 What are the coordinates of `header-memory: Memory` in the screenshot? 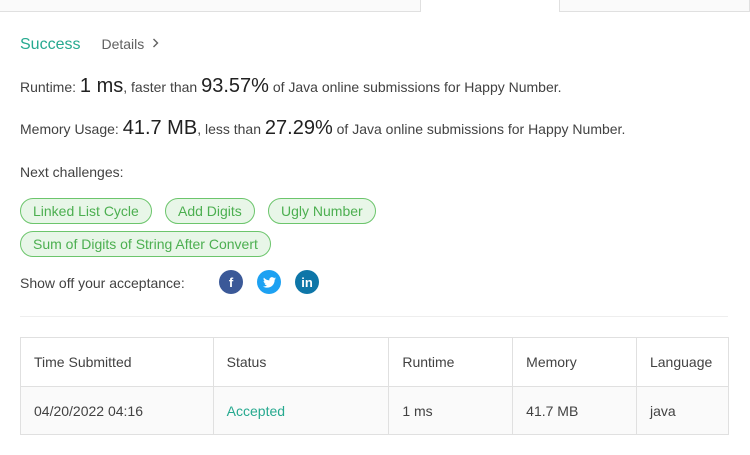 It's located at (574, 362).